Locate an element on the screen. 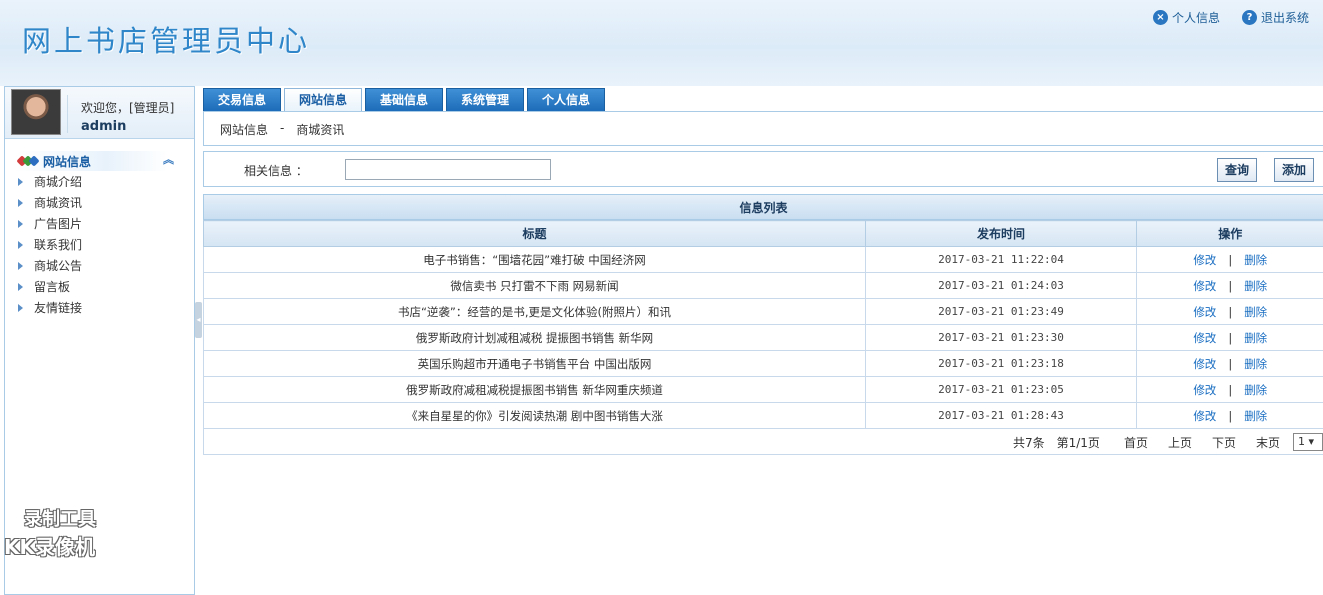  section-flag-icon is located at coordinates (28, 161).